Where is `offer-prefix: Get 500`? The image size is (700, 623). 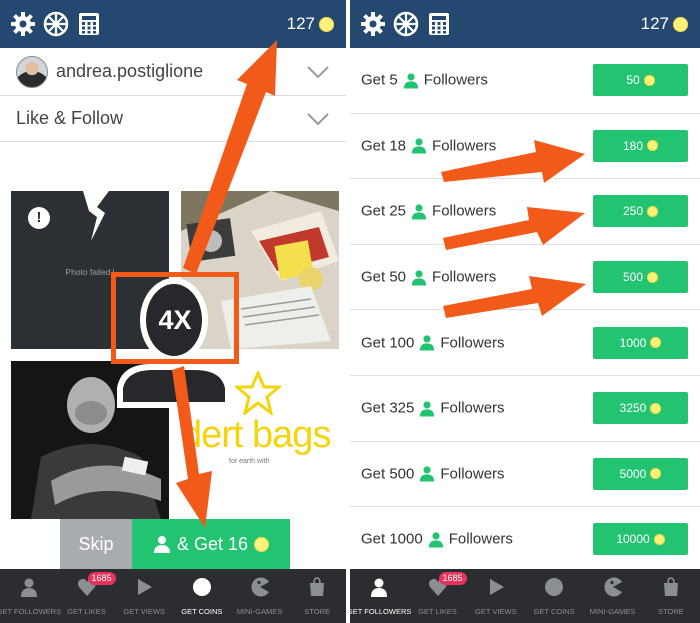
offer-prefix: Get 500 is located at coordinates (388, 474).